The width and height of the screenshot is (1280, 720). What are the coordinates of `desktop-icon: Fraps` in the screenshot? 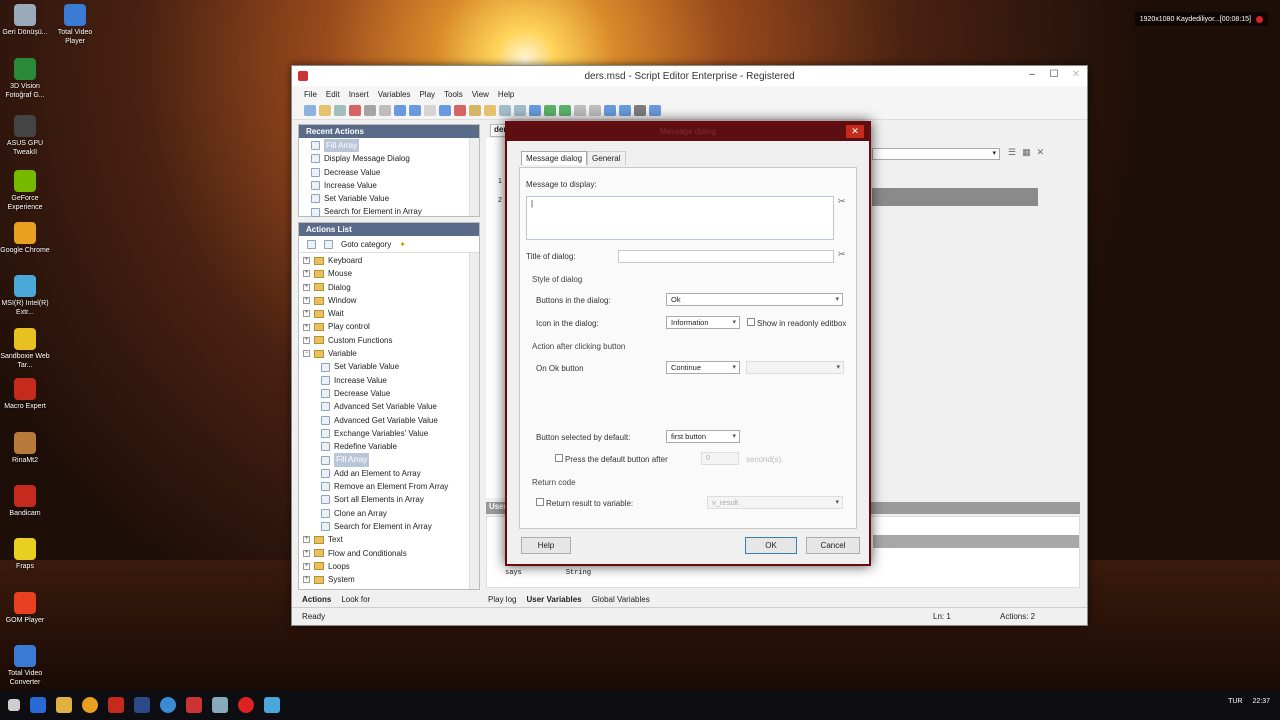 It's located at (25, 554).